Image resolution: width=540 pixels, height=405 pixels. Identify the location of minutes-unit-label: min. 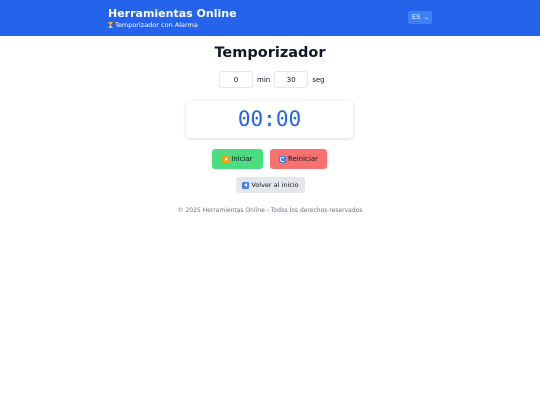
(264, 79).